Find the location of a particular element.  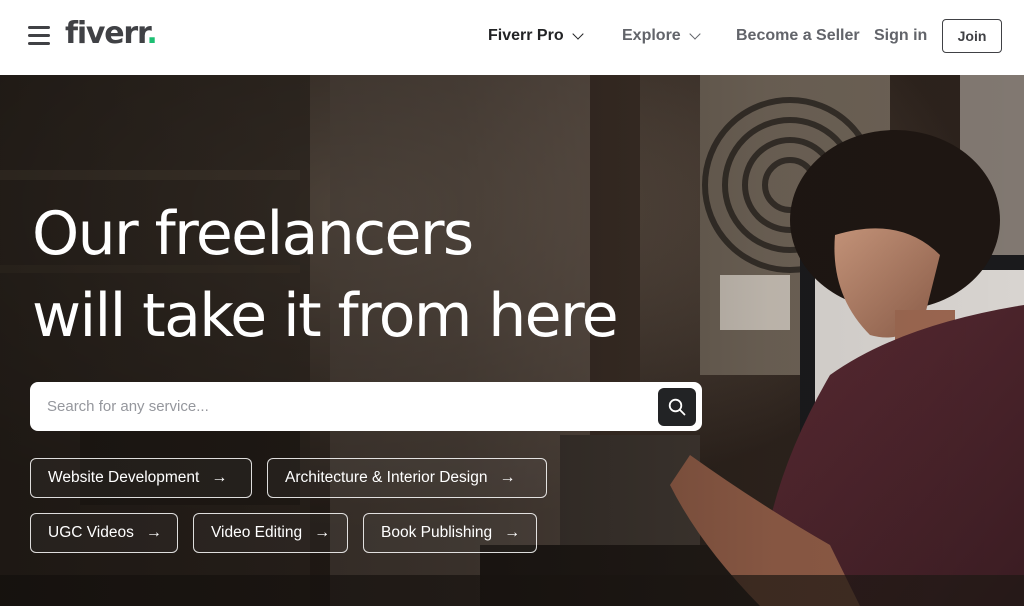

chip-label: Website Development is located at coordinates (124, 477).